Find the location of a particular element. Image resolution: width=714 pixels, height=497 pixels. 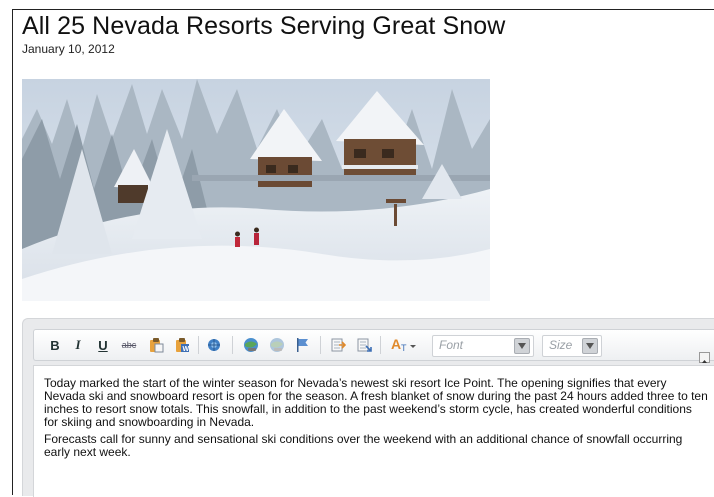

bold-button: B is located at coordinates (55, 345).